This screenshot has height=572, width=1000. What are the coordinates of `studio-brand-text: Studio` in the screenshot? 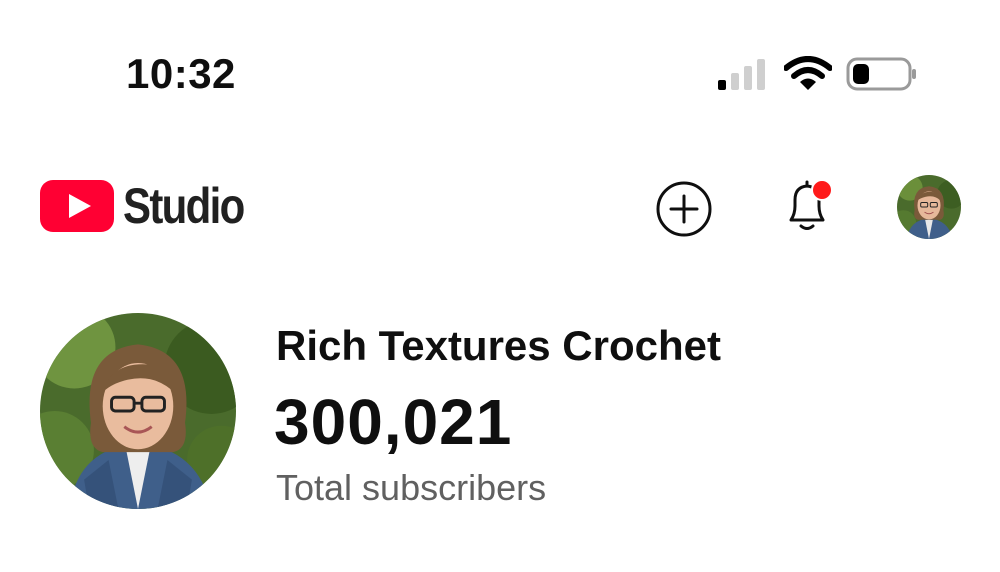 It's located at (184, 206).